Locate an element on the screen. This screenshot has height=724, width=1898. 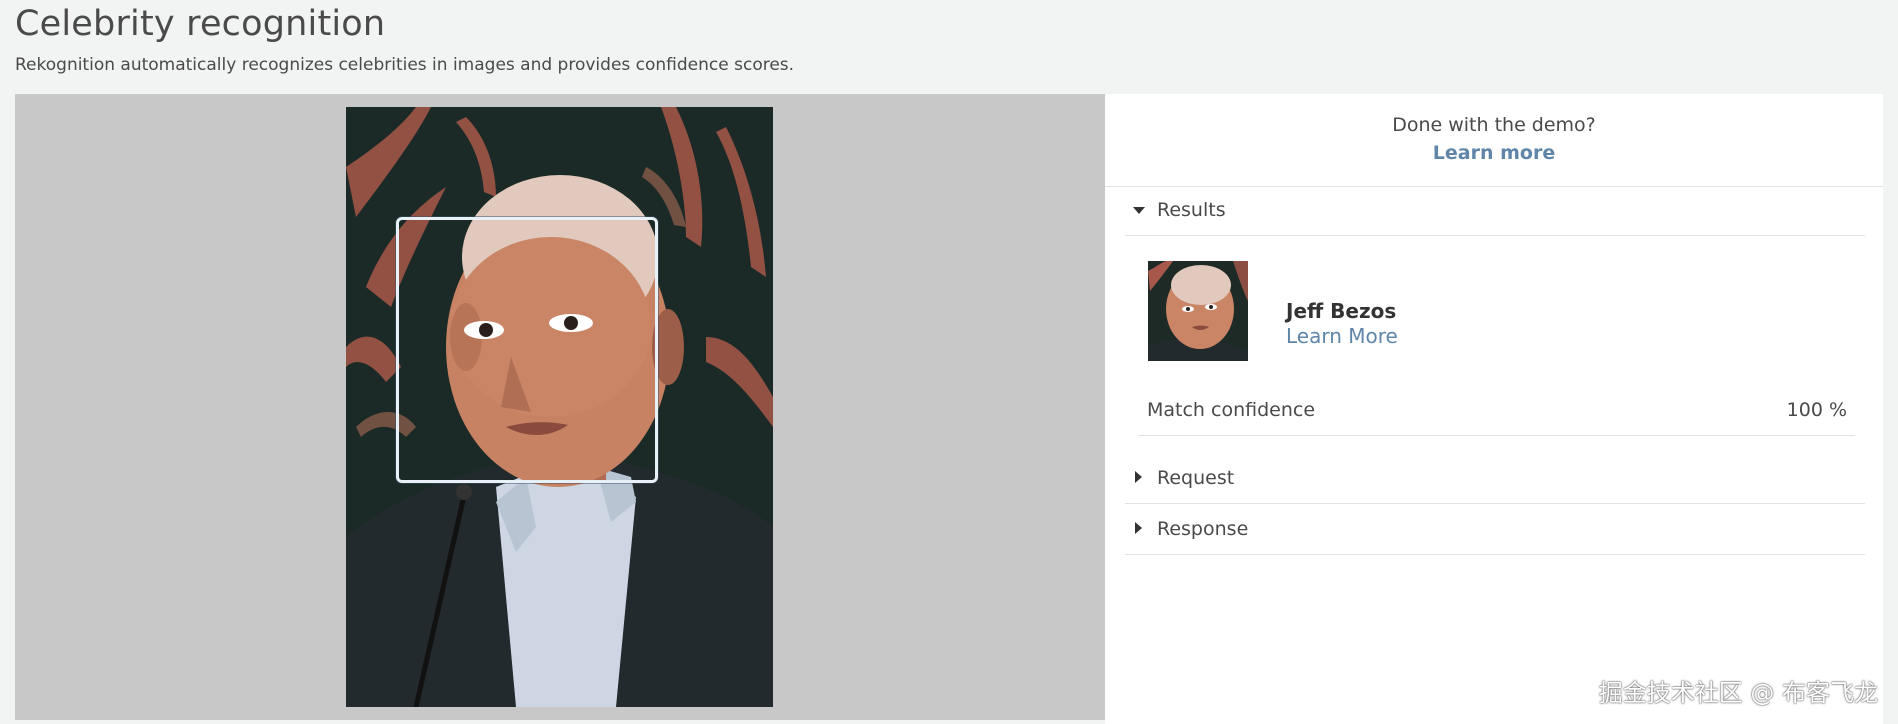
match-confidence-label: Match confidence is located at coordinates (1231, 410).